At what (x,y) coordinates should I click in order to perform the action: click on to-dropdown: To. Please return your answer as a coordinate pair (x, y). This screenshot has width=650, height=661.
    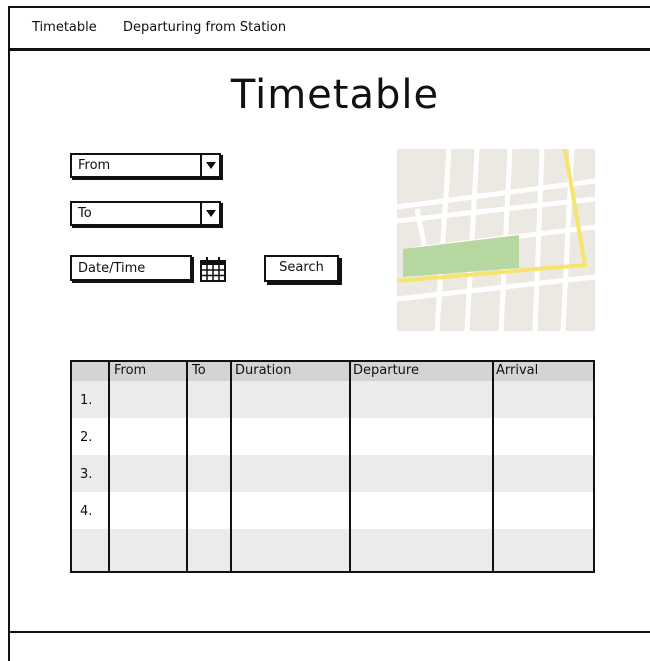
    Looking at the image, I should click on (145, 213).